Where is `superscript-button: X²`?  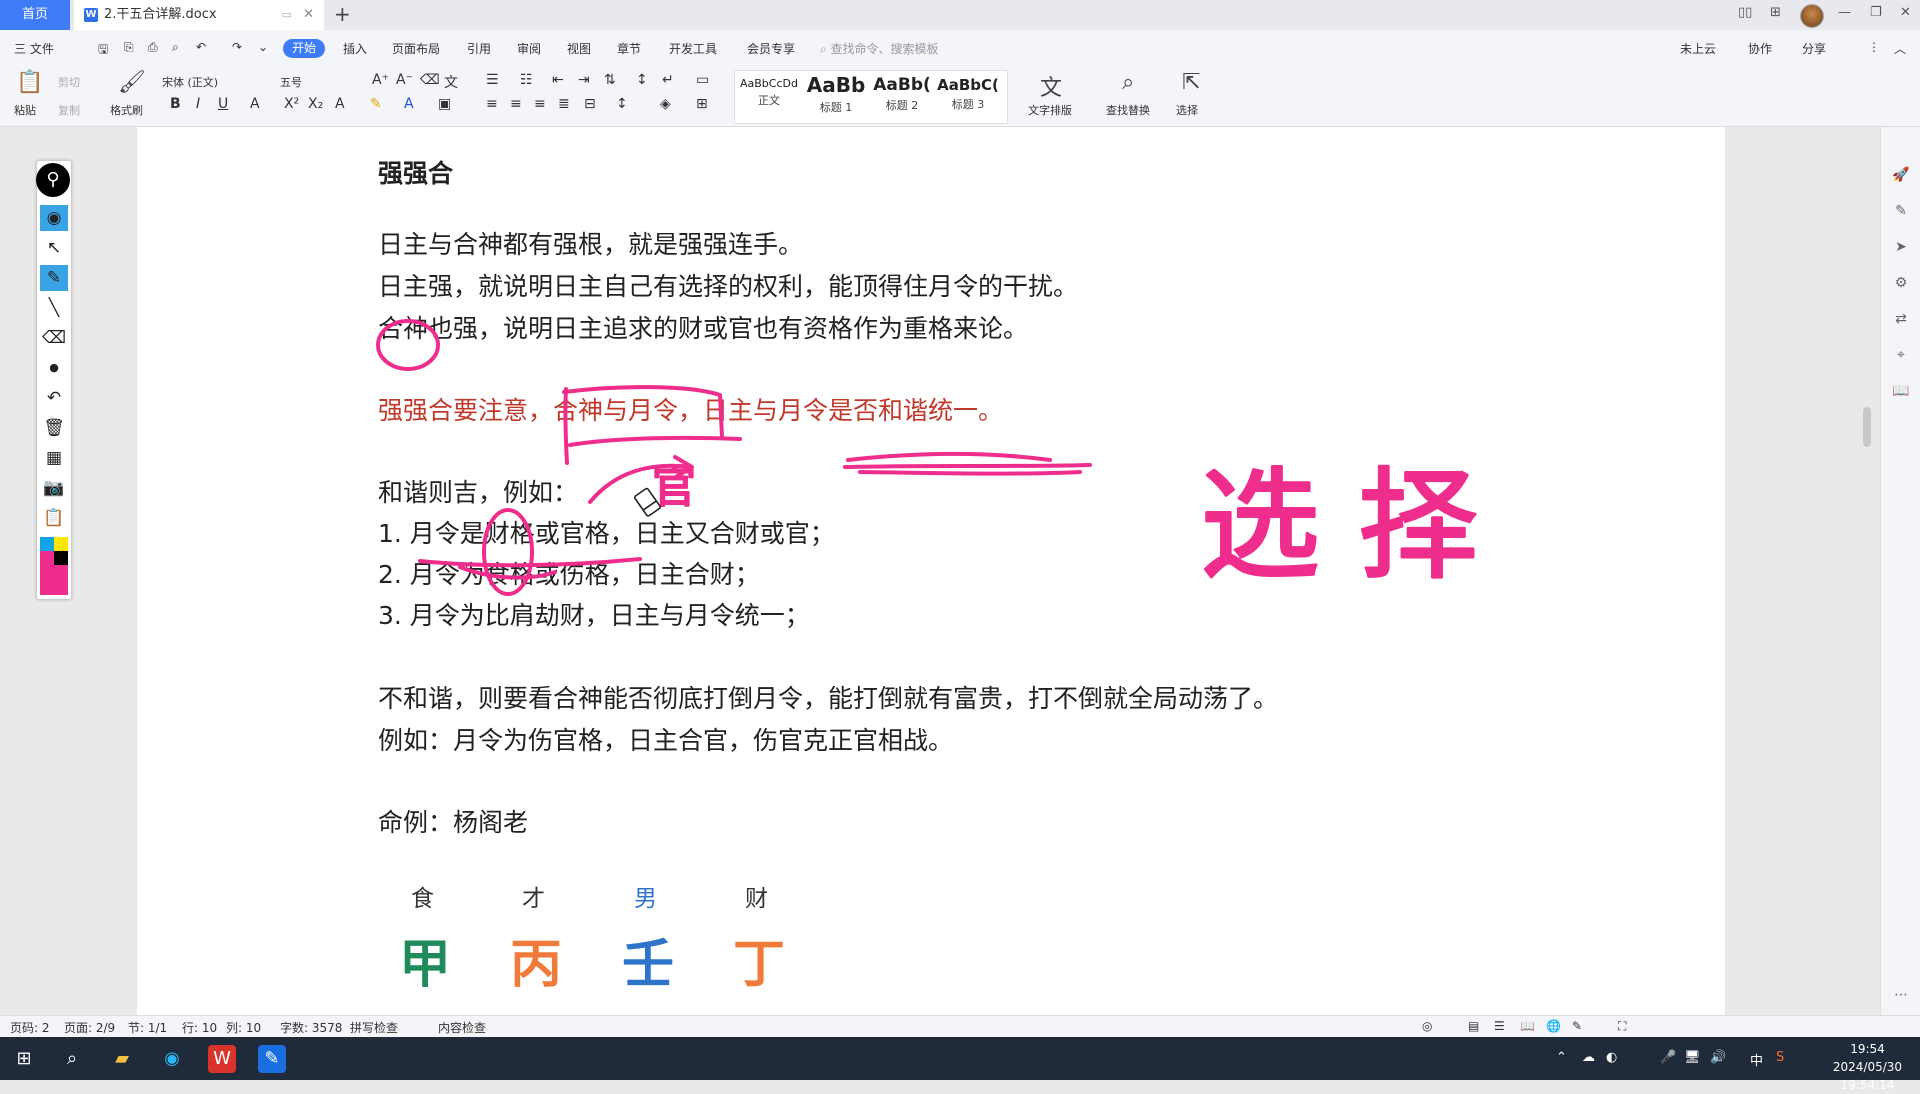
superscript-button: X² is located at coordinates (291, 104).